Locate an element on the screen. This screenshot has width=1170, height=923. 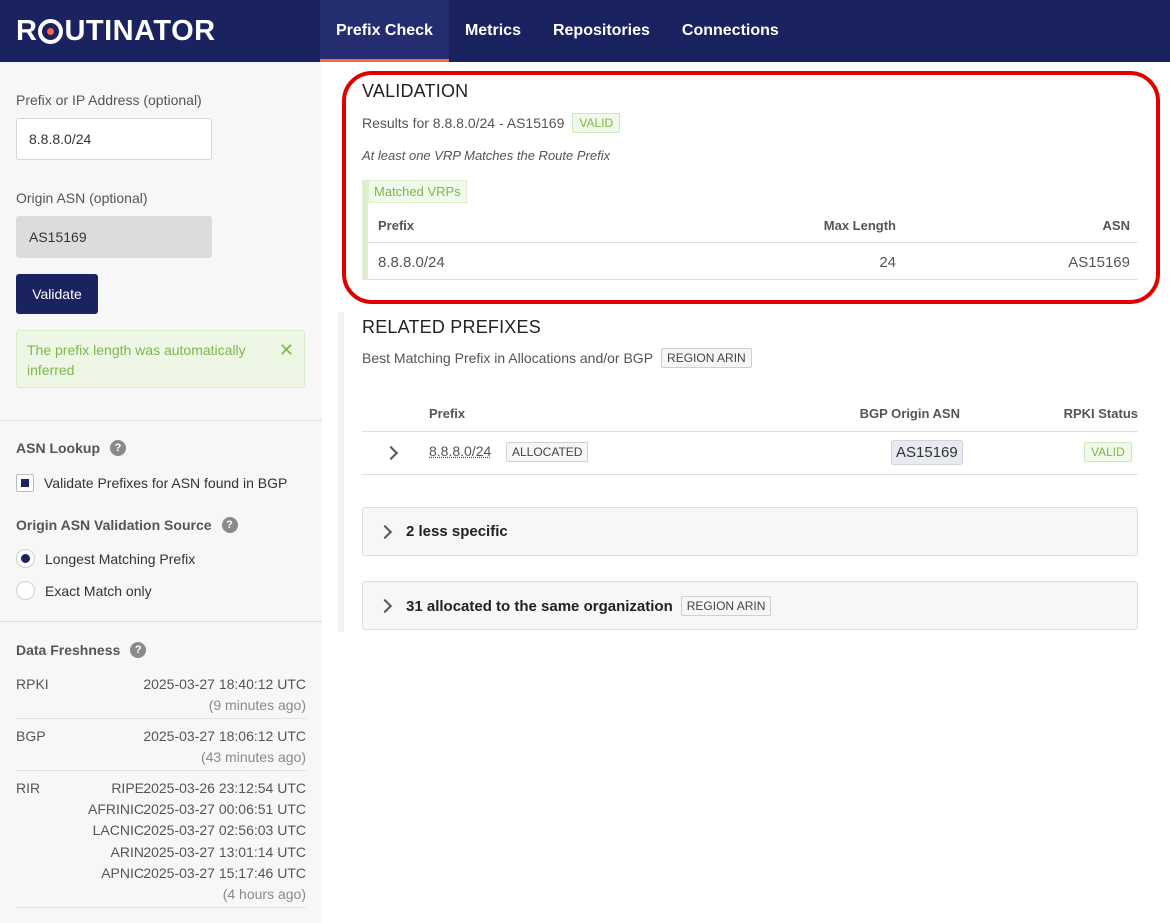
asn-lookup-checkbox-row: Validate Prefixes for ASN found in BGP is located at coordinates (151, 483).